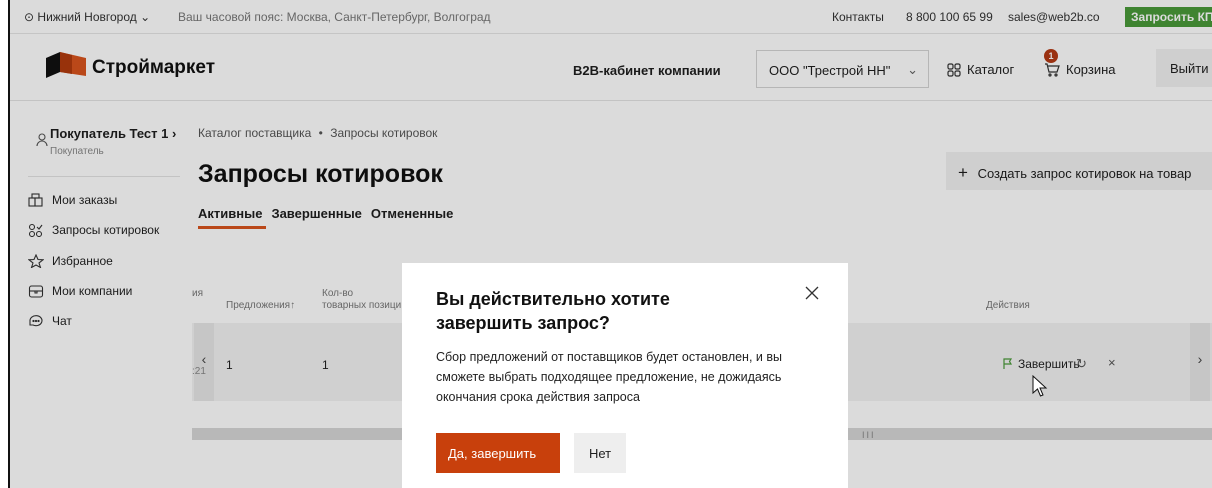 This screenshot has height=488, width=1212. Describe the element at coordinates (498, 453) in the screenshot. I see `confirm-yes-button: Да, завершить` at that location.